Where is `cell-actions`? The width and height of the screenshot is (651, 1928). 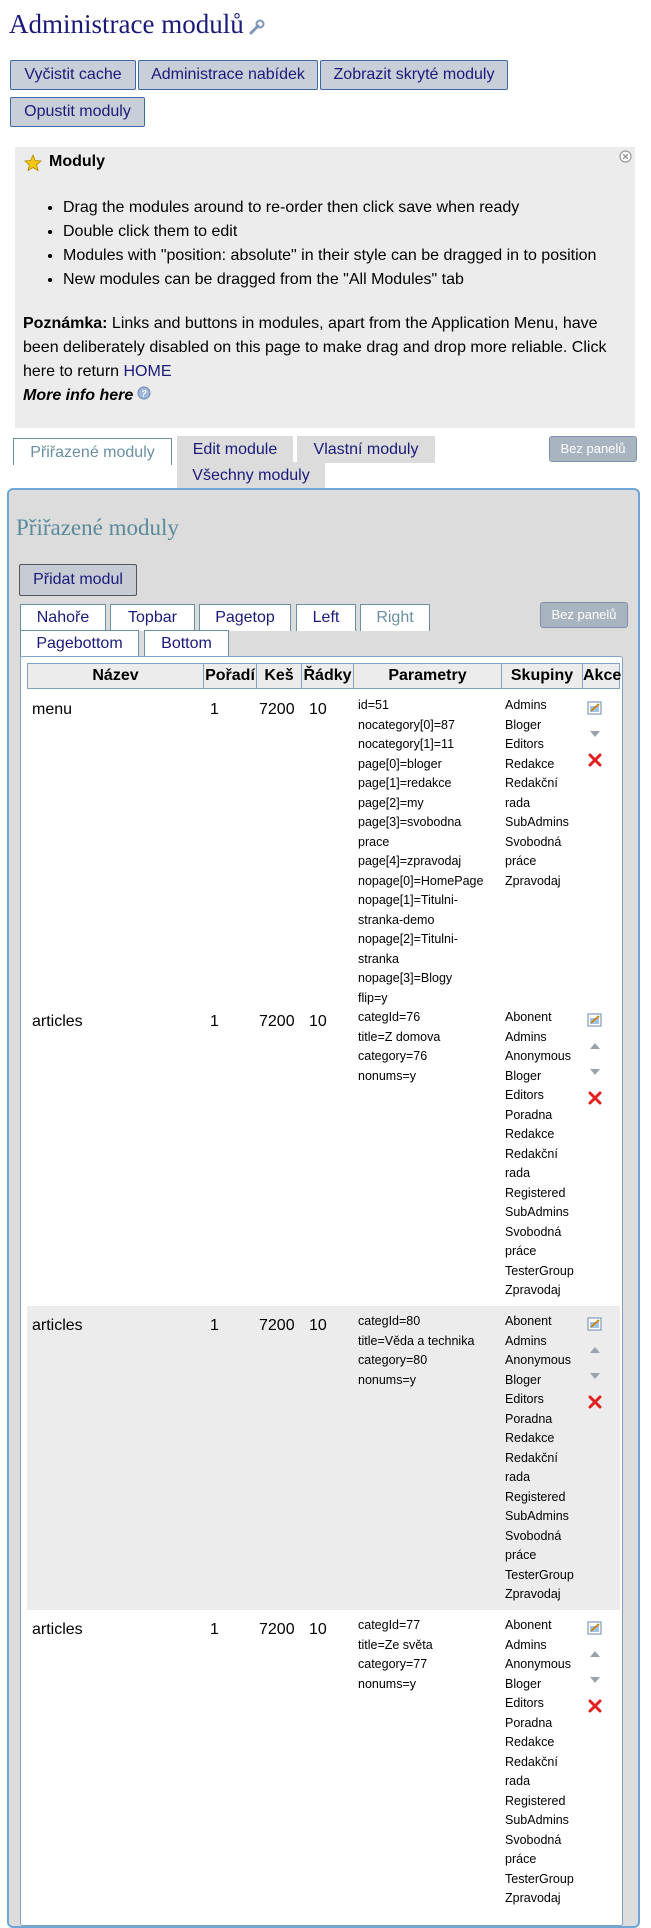 cell-actions is located at coordinates (595, 1064).